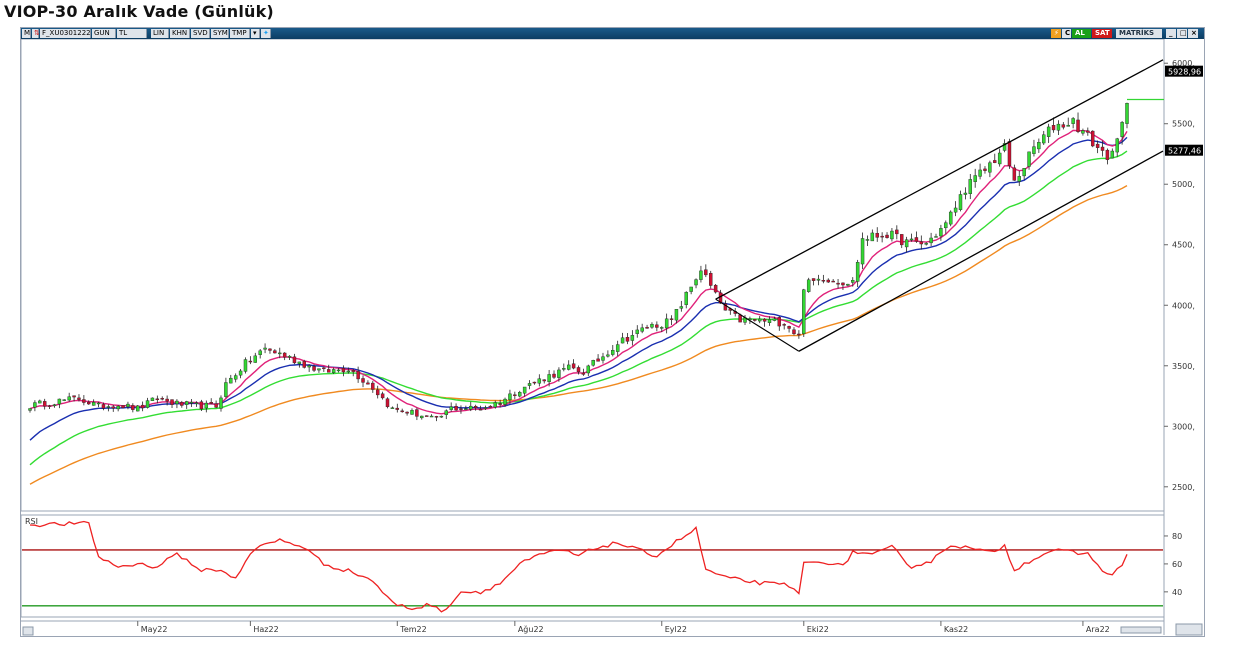  Describe the element at coordinates (981, 251) in the screenshot. I see `channel-lower-line` at that location.